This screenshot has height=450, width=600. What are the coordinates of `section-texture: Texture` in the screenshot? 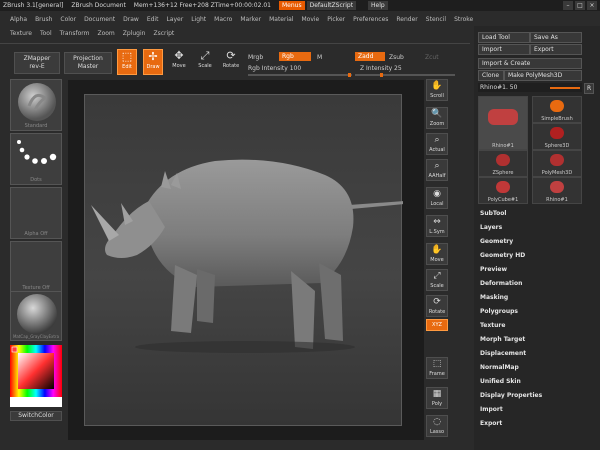 It's located at (537, 325).